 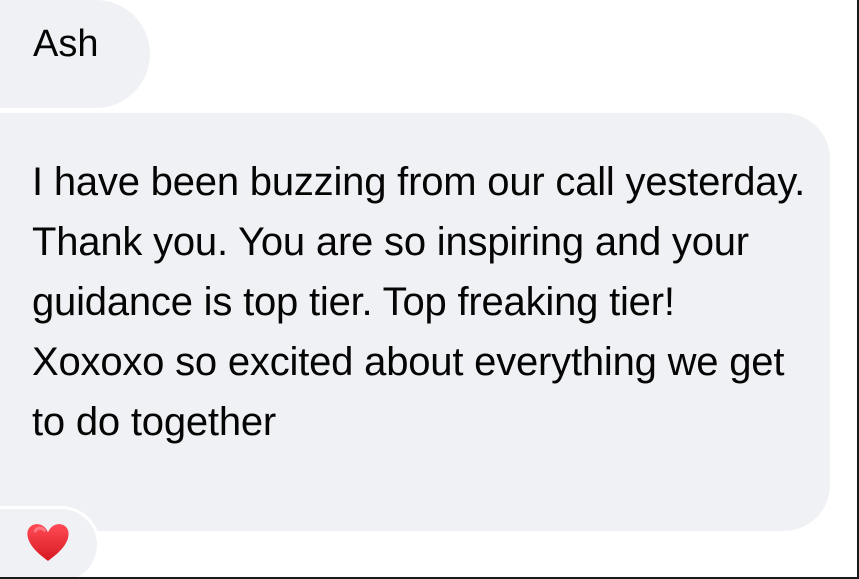 I want to click on reaction-badge, so click(x=48, y=543).